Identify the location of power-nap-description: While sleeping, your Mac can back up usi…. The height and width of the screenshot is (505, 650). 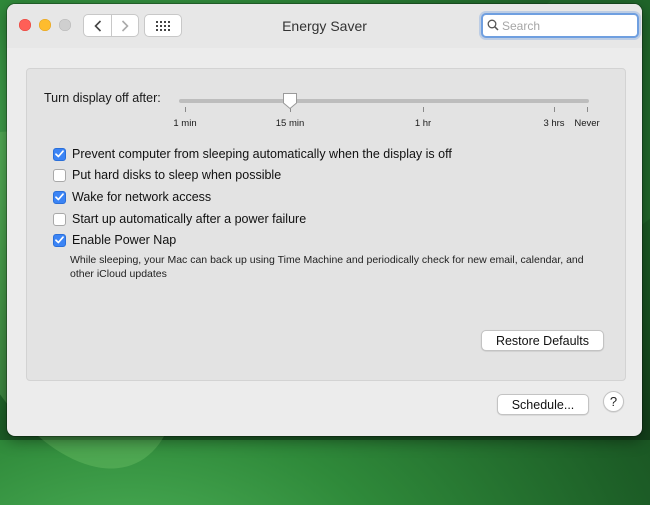
(327, 267).